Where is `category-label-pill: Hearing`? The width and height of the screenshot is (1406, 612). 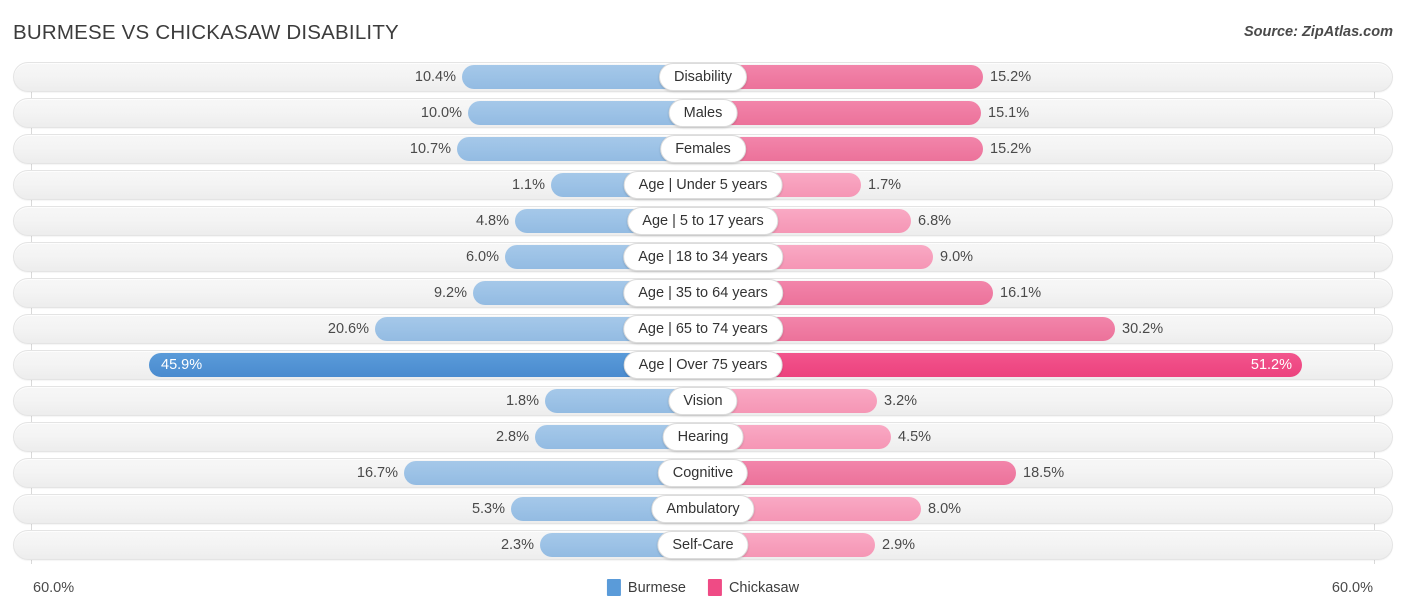
category-label-pill: Hearing is located at coordinates (703, 437).